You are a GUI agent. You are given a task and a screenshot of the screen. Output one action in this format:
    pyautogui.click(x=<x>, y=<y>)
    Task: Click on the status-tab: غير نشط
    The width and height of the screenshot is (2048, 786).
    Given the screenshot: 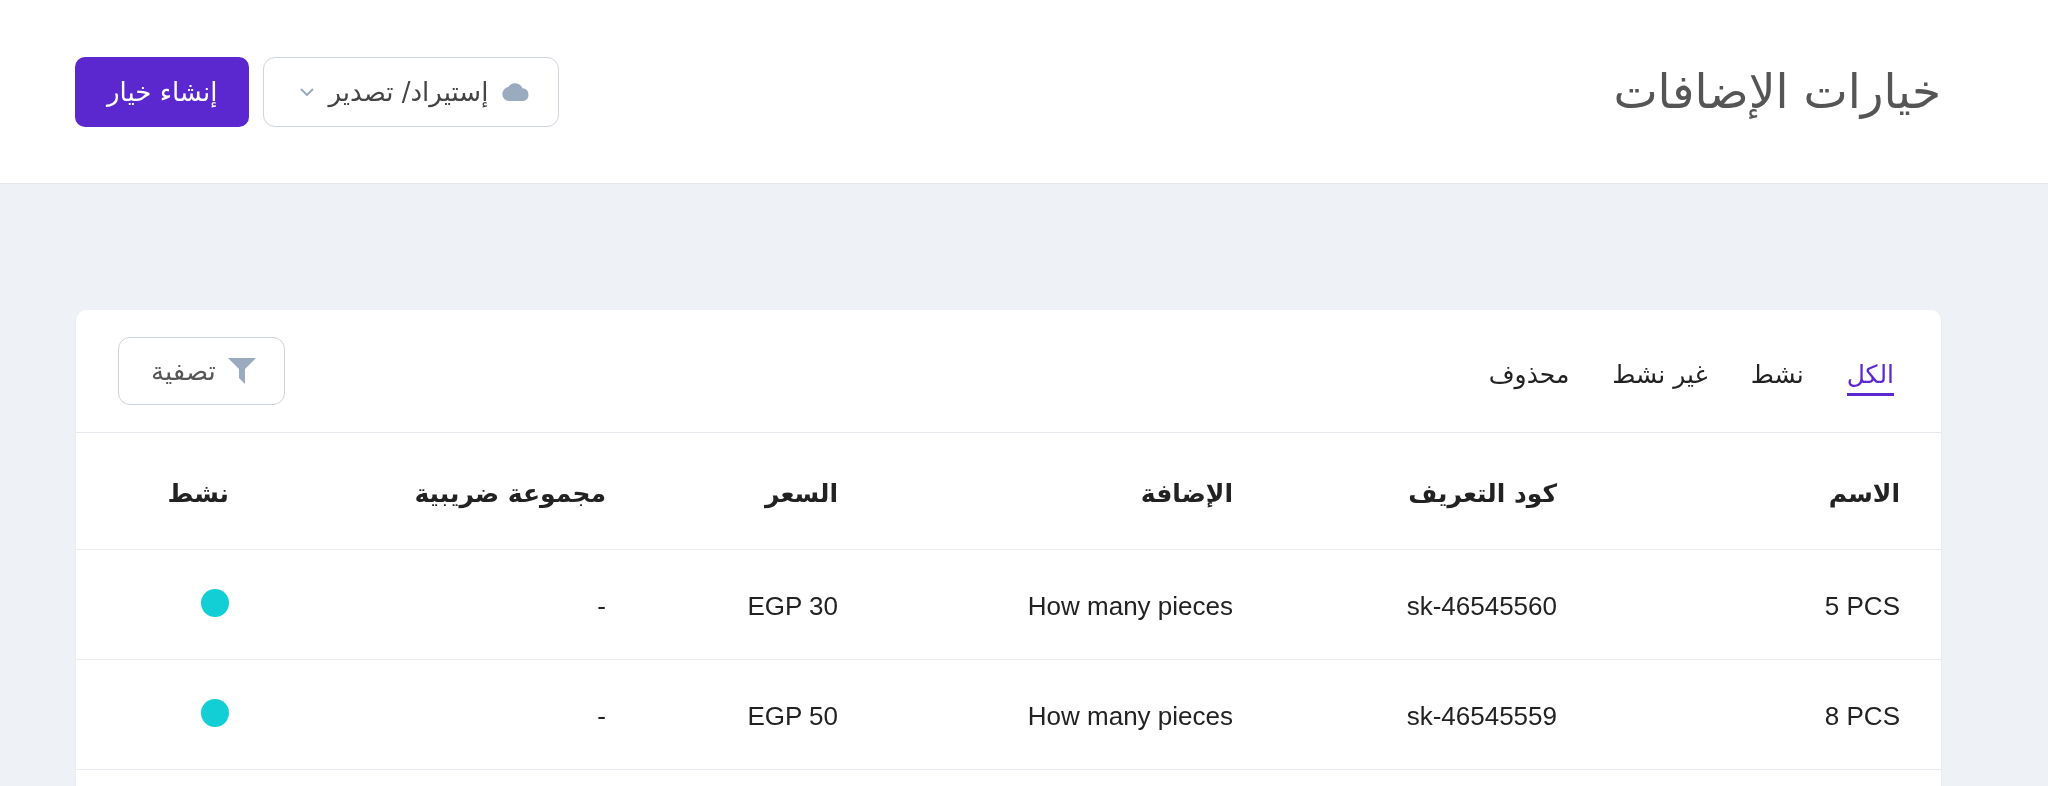 What is the action you would take?
    pyautogui.click(x=1660, y=374)
    